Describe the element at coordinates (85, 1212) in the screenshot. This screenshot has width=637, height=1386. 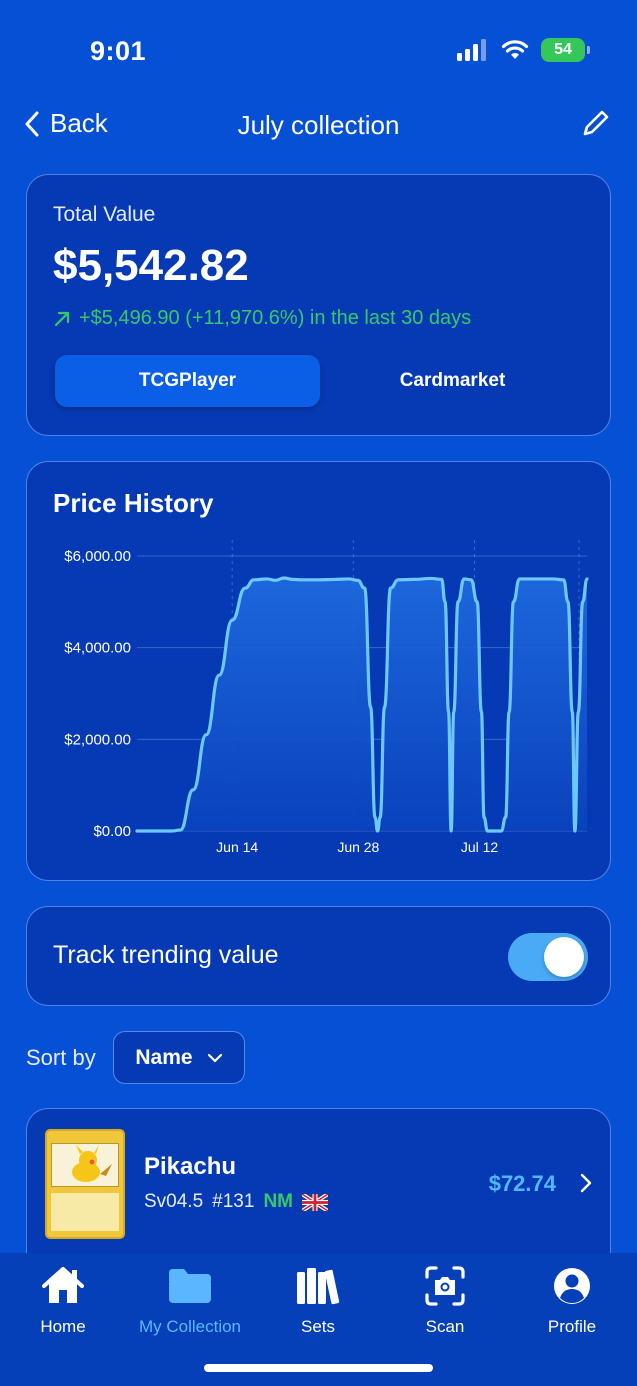
I see `card-text-area` at that location.